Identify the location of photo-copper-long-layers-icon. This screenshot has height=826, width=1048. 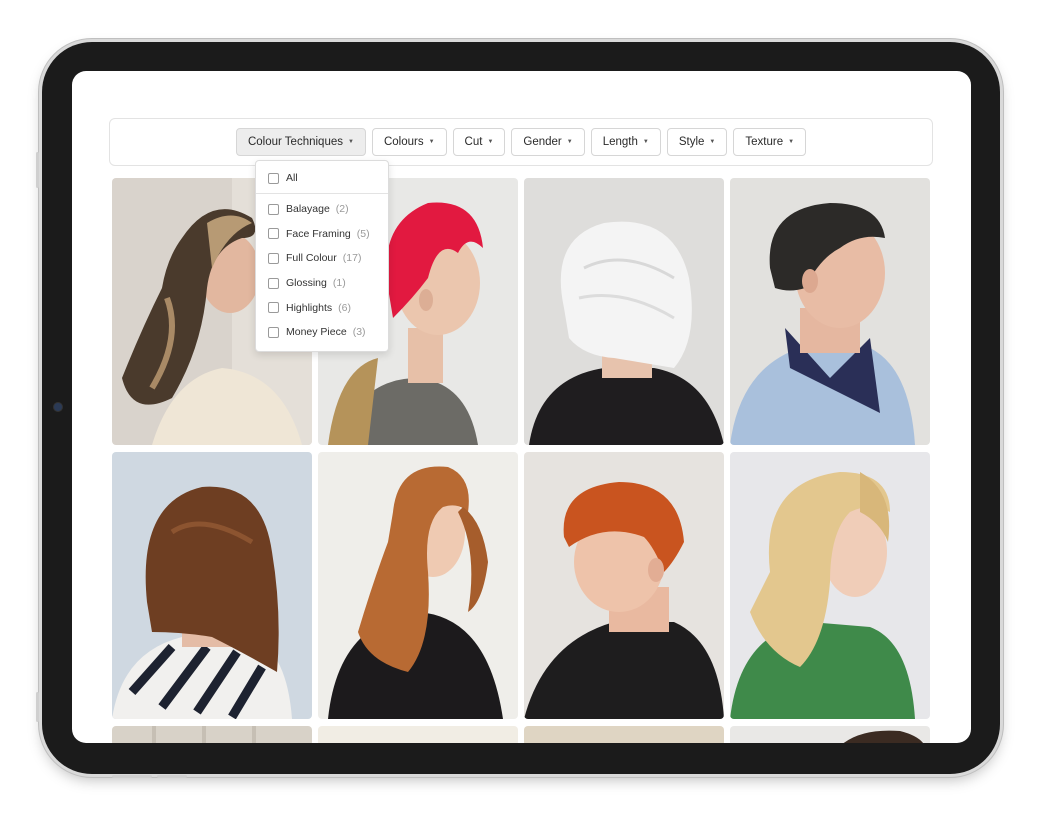
(418, 585).